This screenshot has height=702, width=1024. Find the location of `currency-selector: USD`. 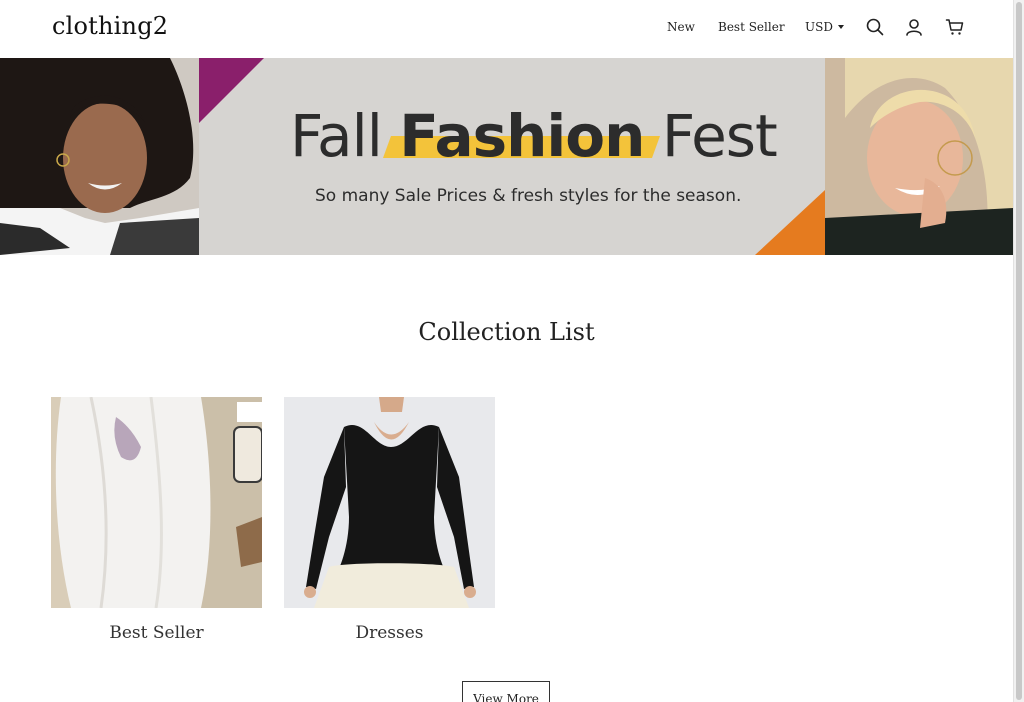

currency-selector: USD is located at coordinates (824, 27).